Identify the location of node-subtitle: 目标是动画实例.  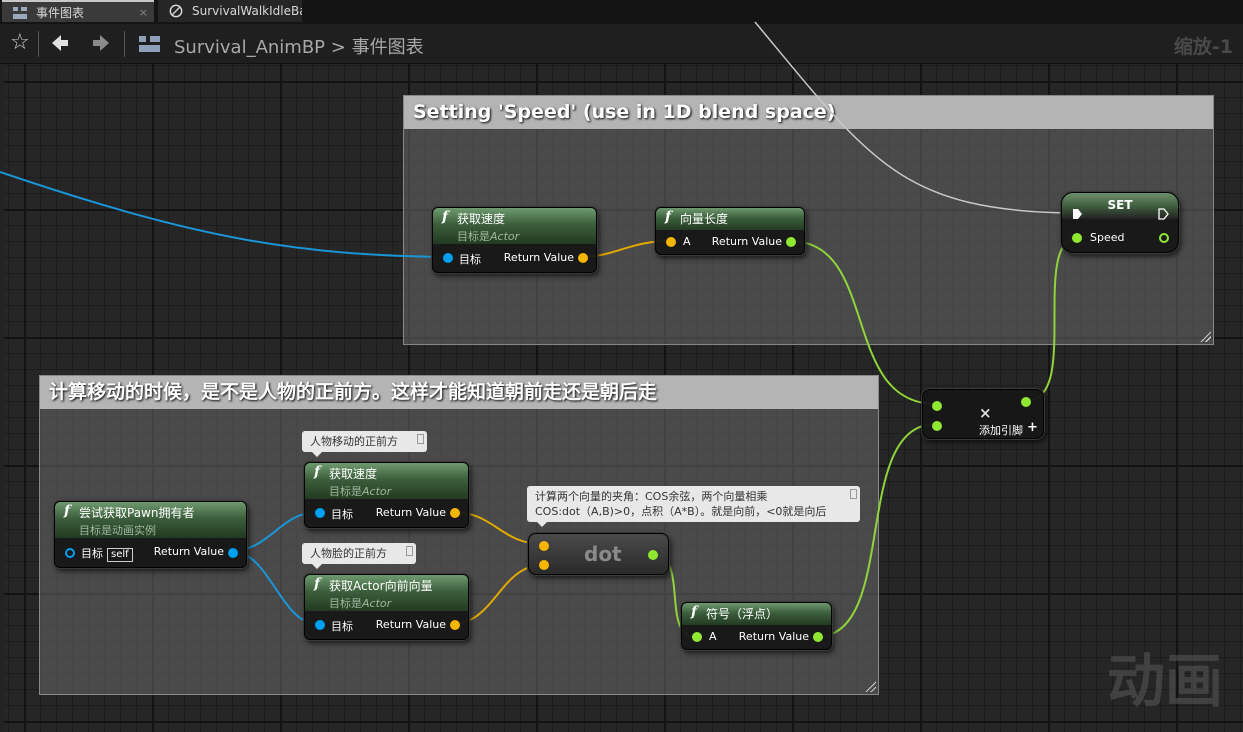
(117, 530).